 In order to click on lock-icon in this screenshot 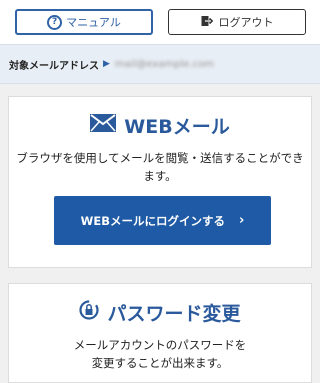, I will do `click(89, 312)`.